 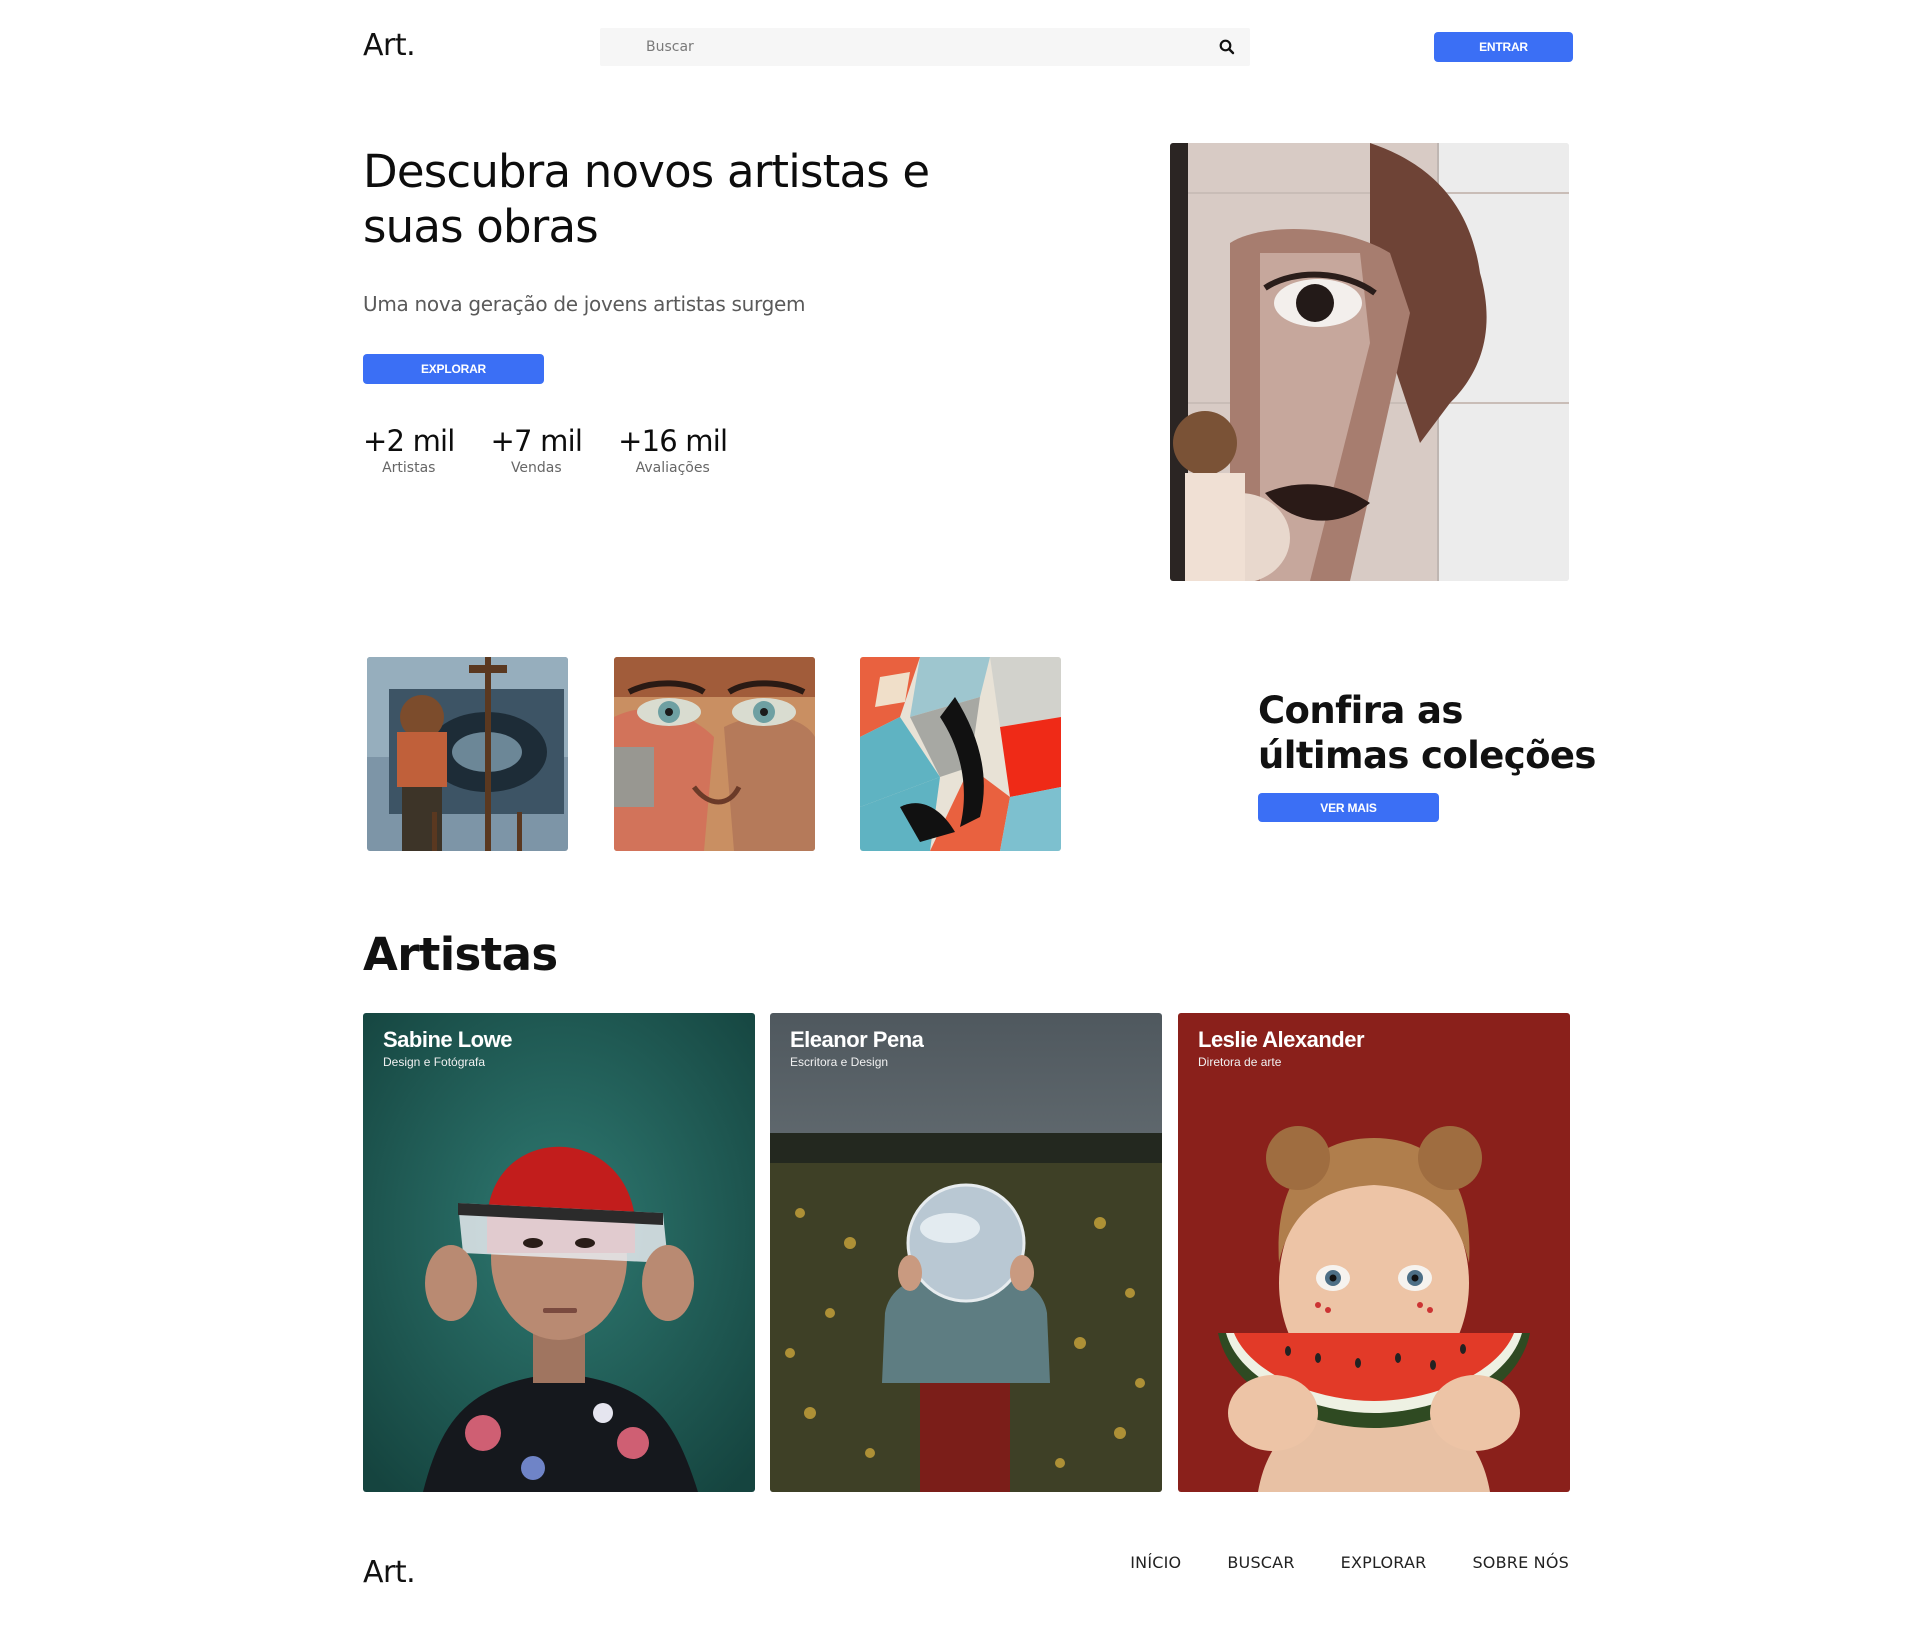 I want to click on artist-name: Leslie Alexander, so click(x=1281, y=1039).